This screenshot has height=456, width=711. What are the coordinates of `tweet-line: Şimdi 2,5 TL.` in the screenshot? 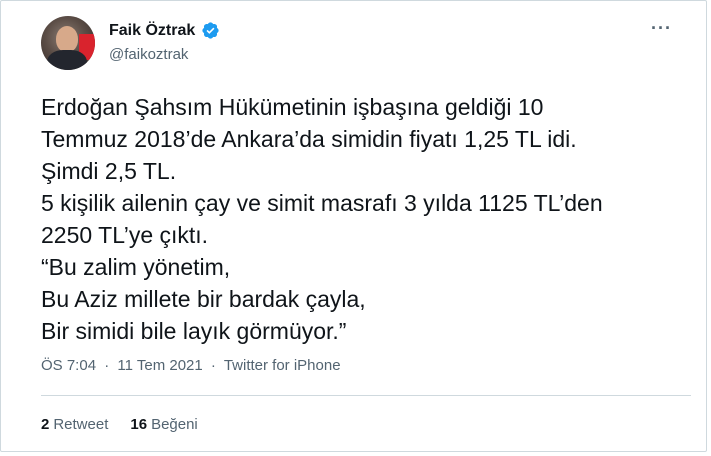 It's located at (109, 171).